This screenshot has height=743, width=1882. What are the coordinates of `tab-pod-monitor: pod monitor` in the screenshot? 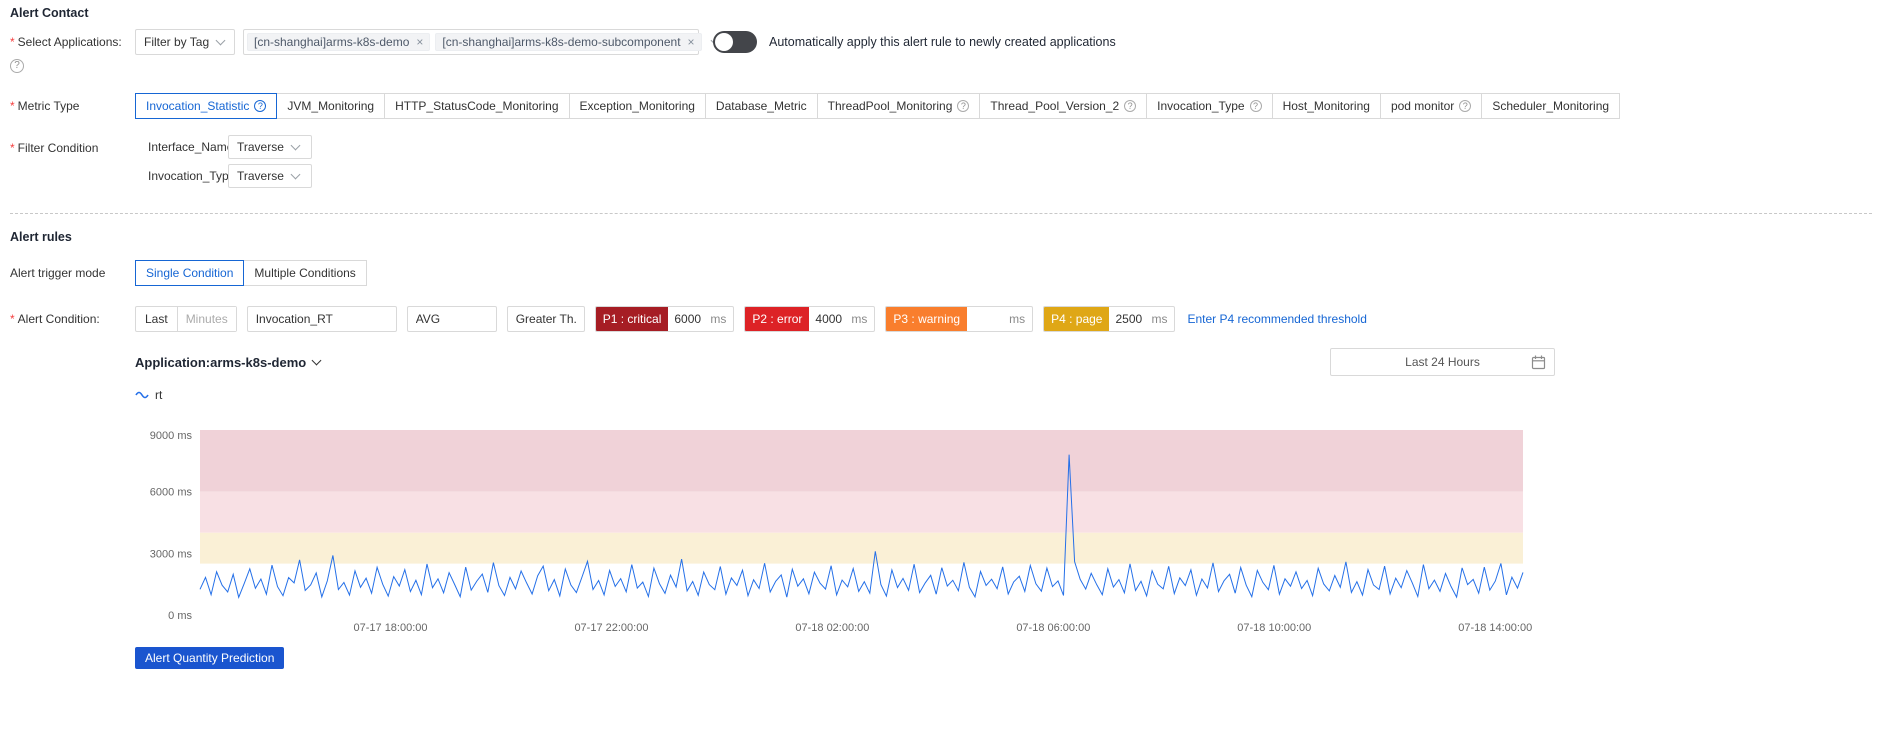 It's located at (1431, 106).